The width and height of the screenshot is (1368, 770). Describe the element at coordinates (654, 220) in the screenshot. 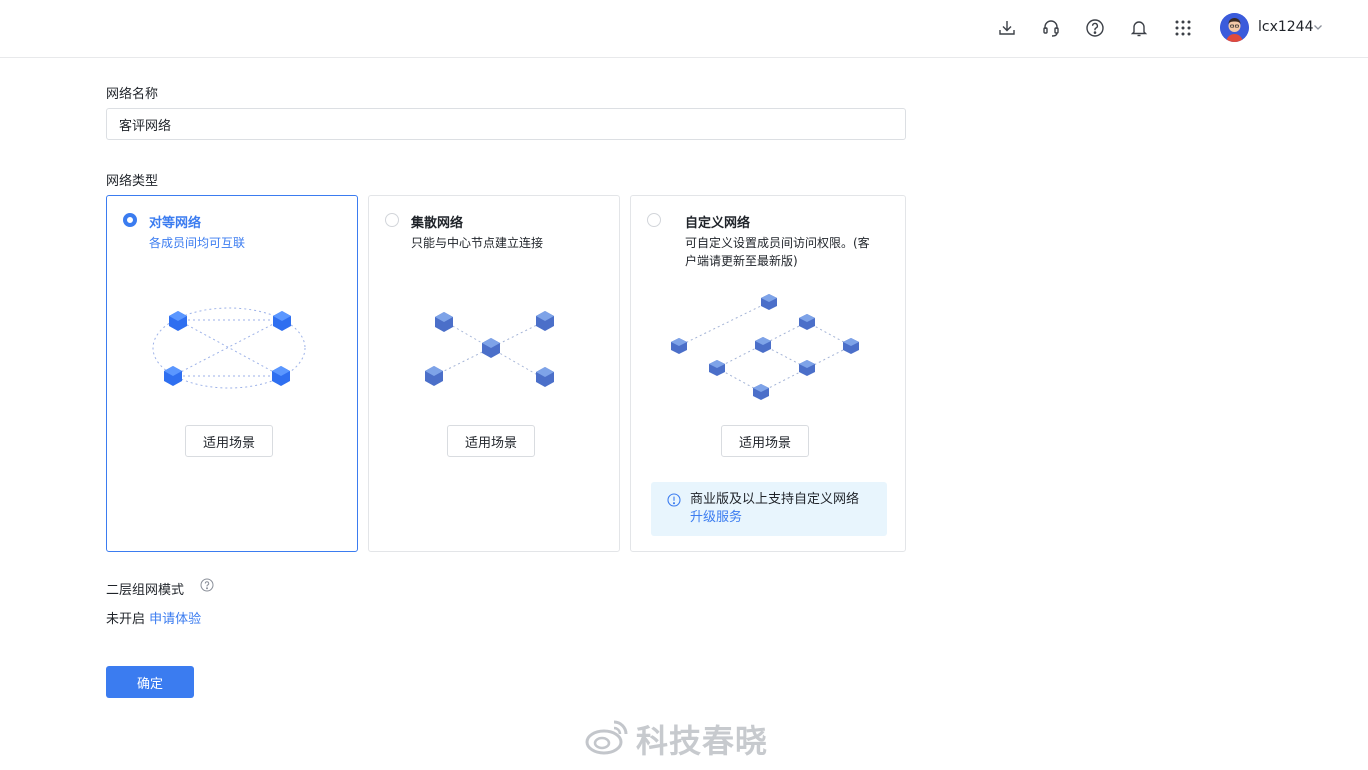

I see `radio-custom` at that location.